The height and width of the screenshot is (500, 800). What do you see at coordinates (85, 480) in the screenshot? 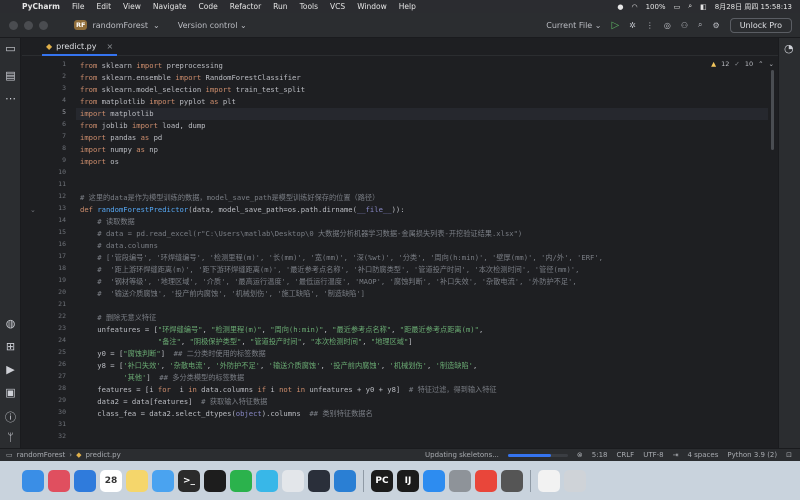
I see `dock-safari-icon` at bounding box center [85, 480].